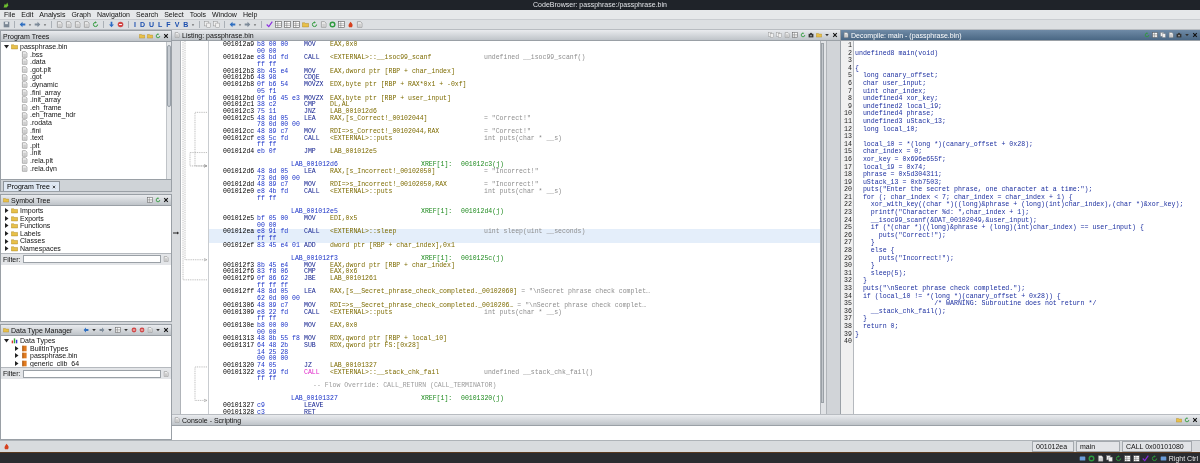 The height and width of the screenshot is (463, 1200). Describe the element at coordinates (6, 24) in the screenshot. I see `disk-icon` at that location.